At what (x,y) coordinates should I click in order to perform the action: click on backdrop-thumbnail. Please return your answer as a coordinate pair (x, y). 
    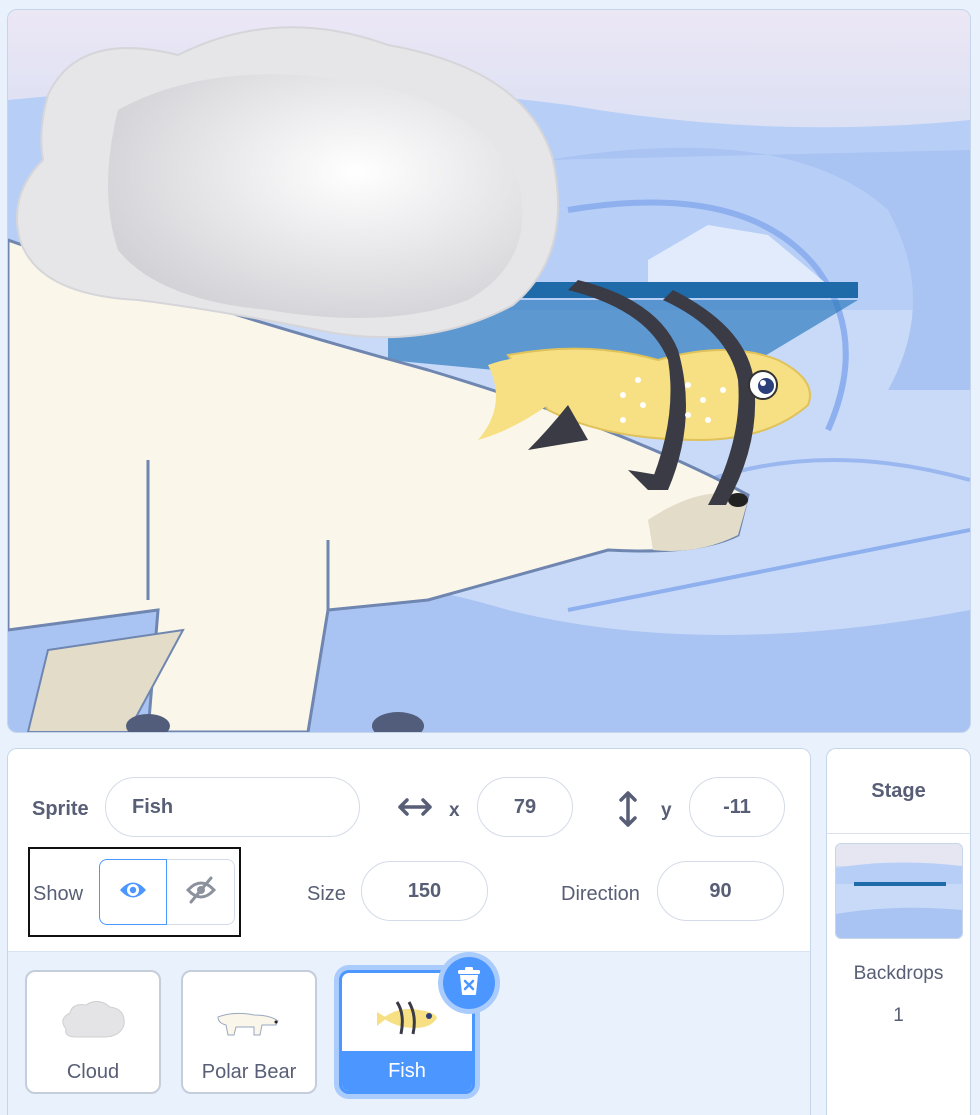
    Looking at the image, I should click on (899, 891).